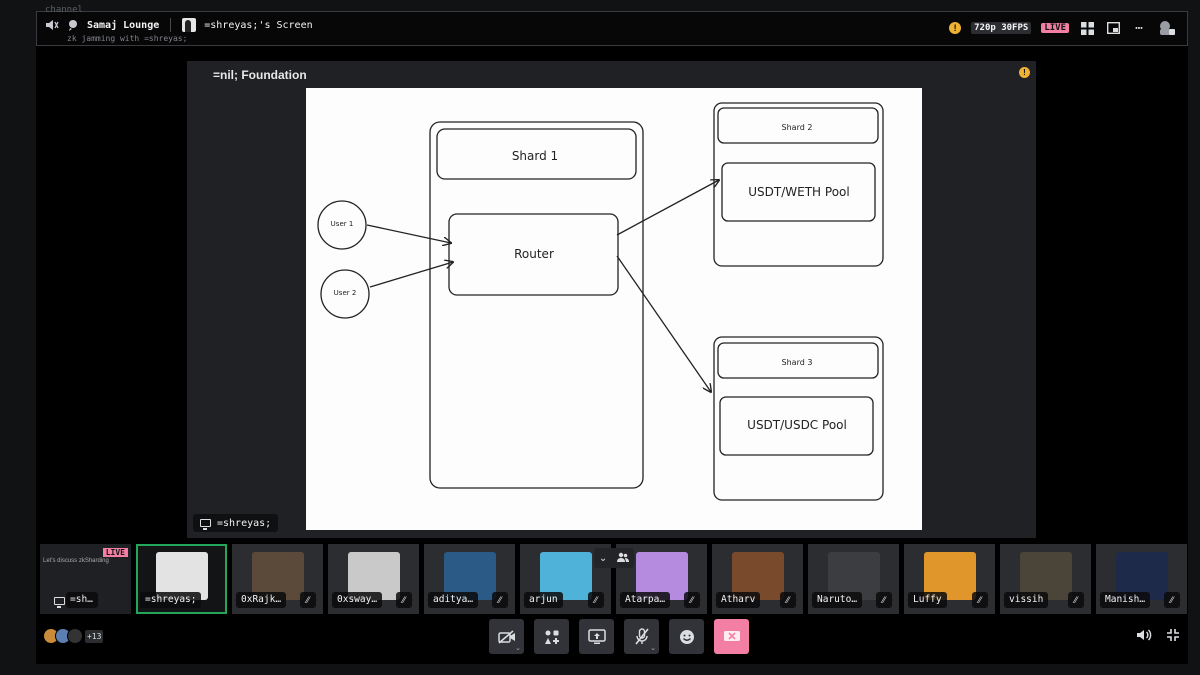 This screenshot has width=1200, height=675. What do you see at coordinates (1087, 28) in the screenshot?
I see `grid-layout-icon` at bounding box center [1087, 28].